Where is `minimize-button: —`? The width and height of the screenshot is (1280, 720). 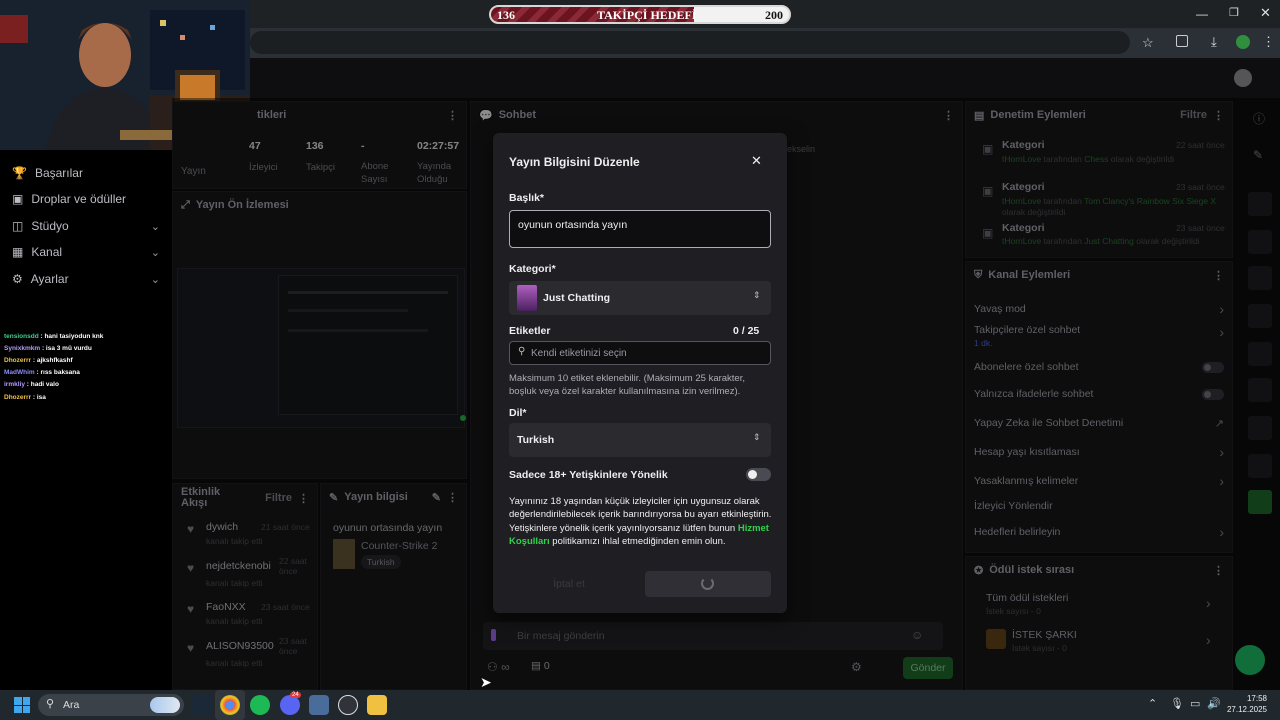 minimize-button: — is located at coordinates (1202, 14).